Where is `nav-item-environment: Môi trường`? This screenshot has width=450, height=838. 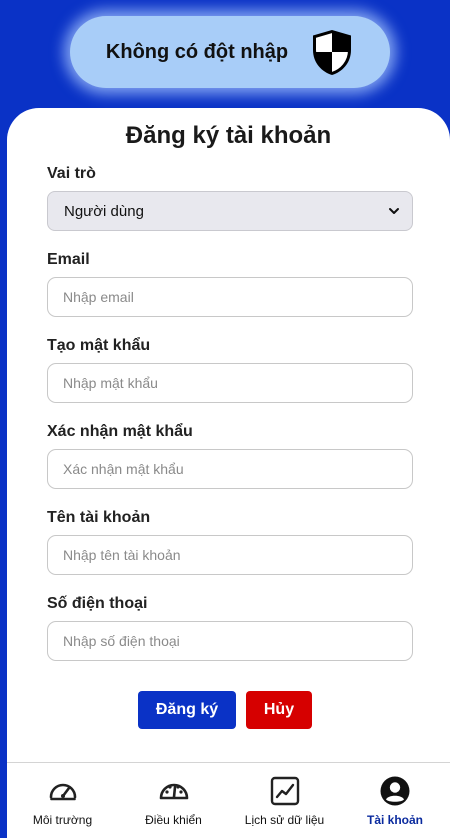
nav-item-environment: Môi trường is located at coordinates (62, 800).